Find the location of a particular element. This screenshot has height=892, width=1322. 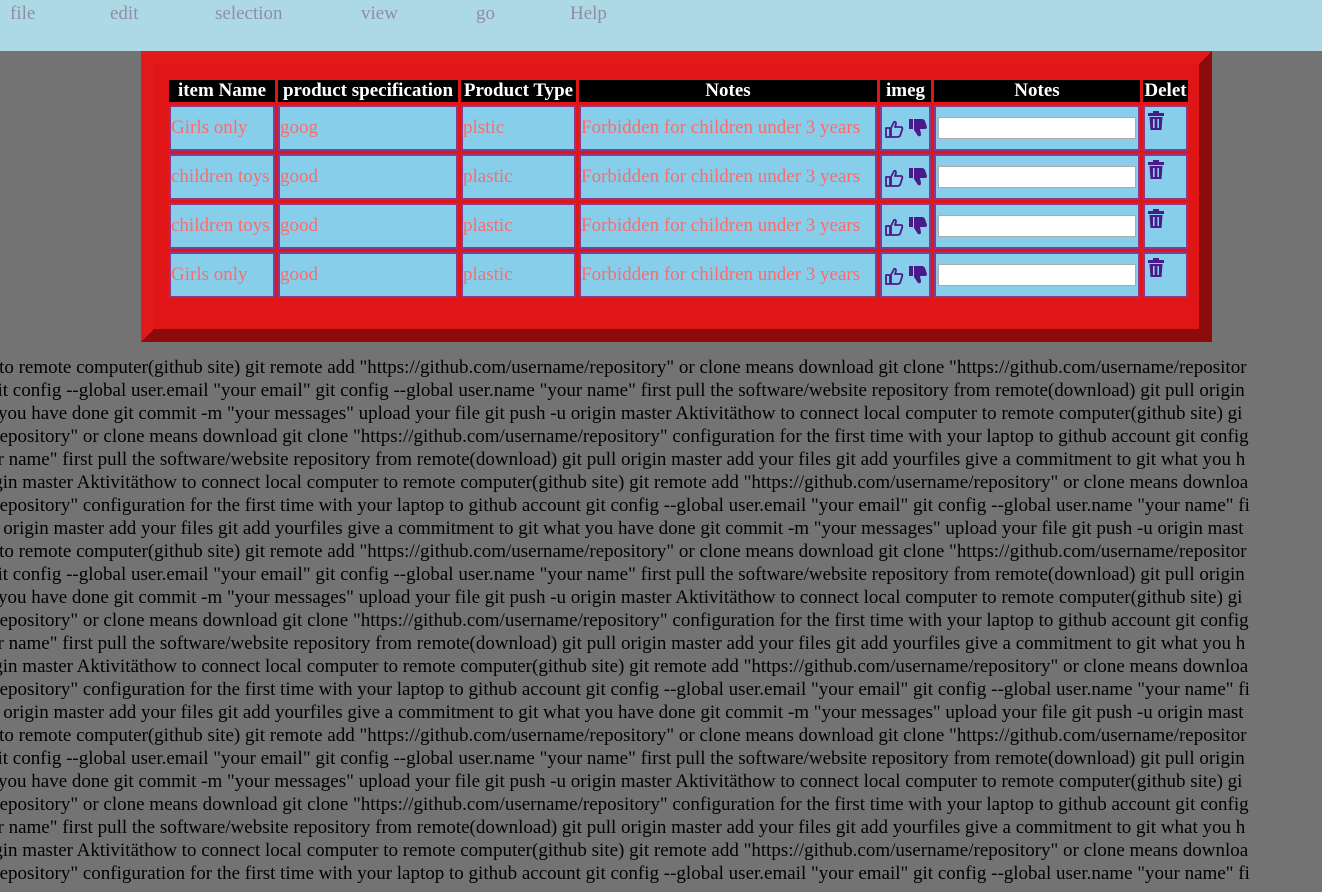

menu-view: view is located at coordinates (379, 14).